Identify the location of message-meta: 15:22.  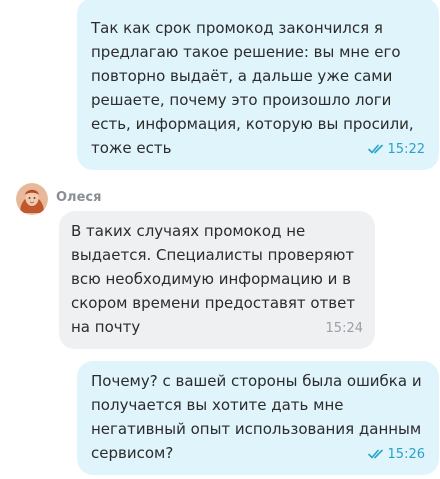
(396, 150).